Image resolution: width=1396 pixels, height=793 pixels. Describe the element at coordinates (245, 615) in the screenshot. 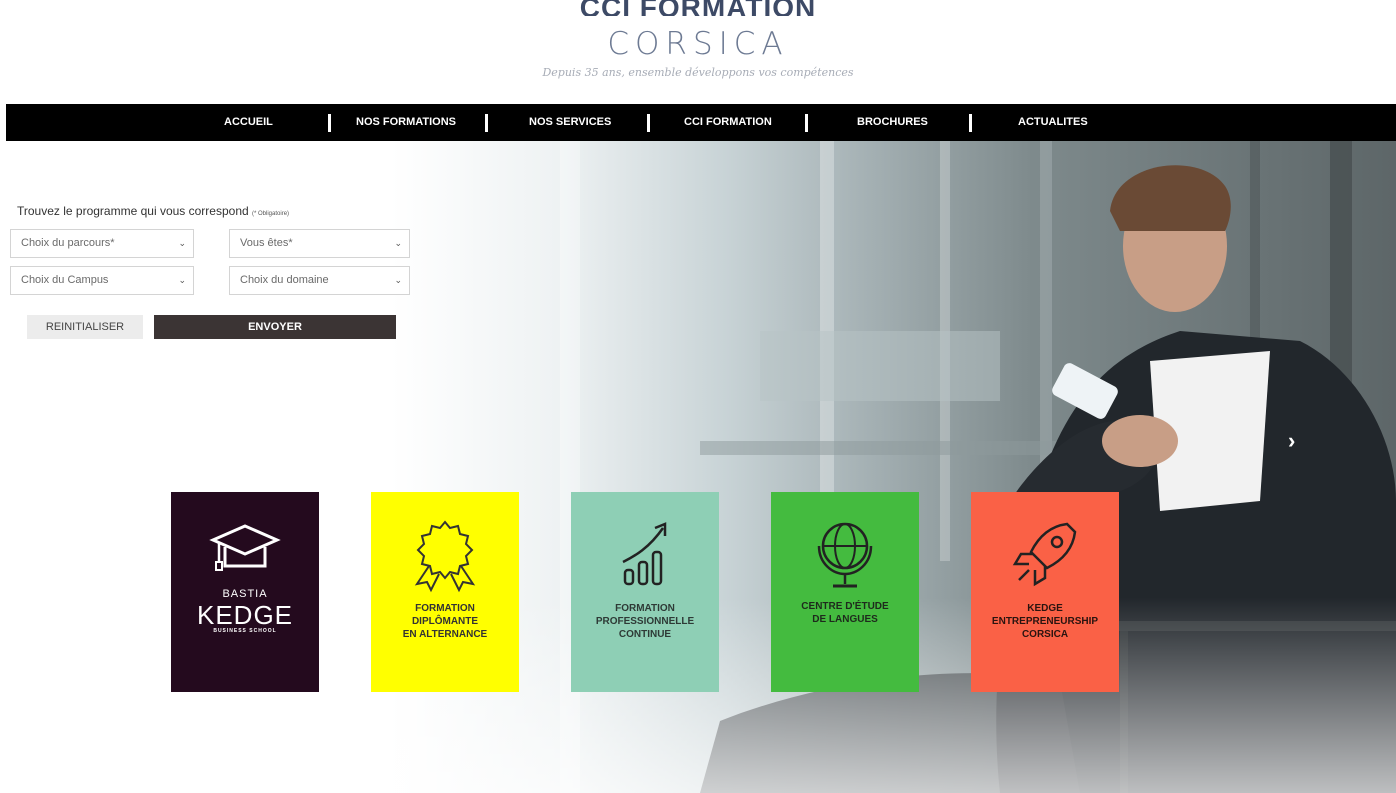

I see `kedge-logo-name: KEDGE` at that location.